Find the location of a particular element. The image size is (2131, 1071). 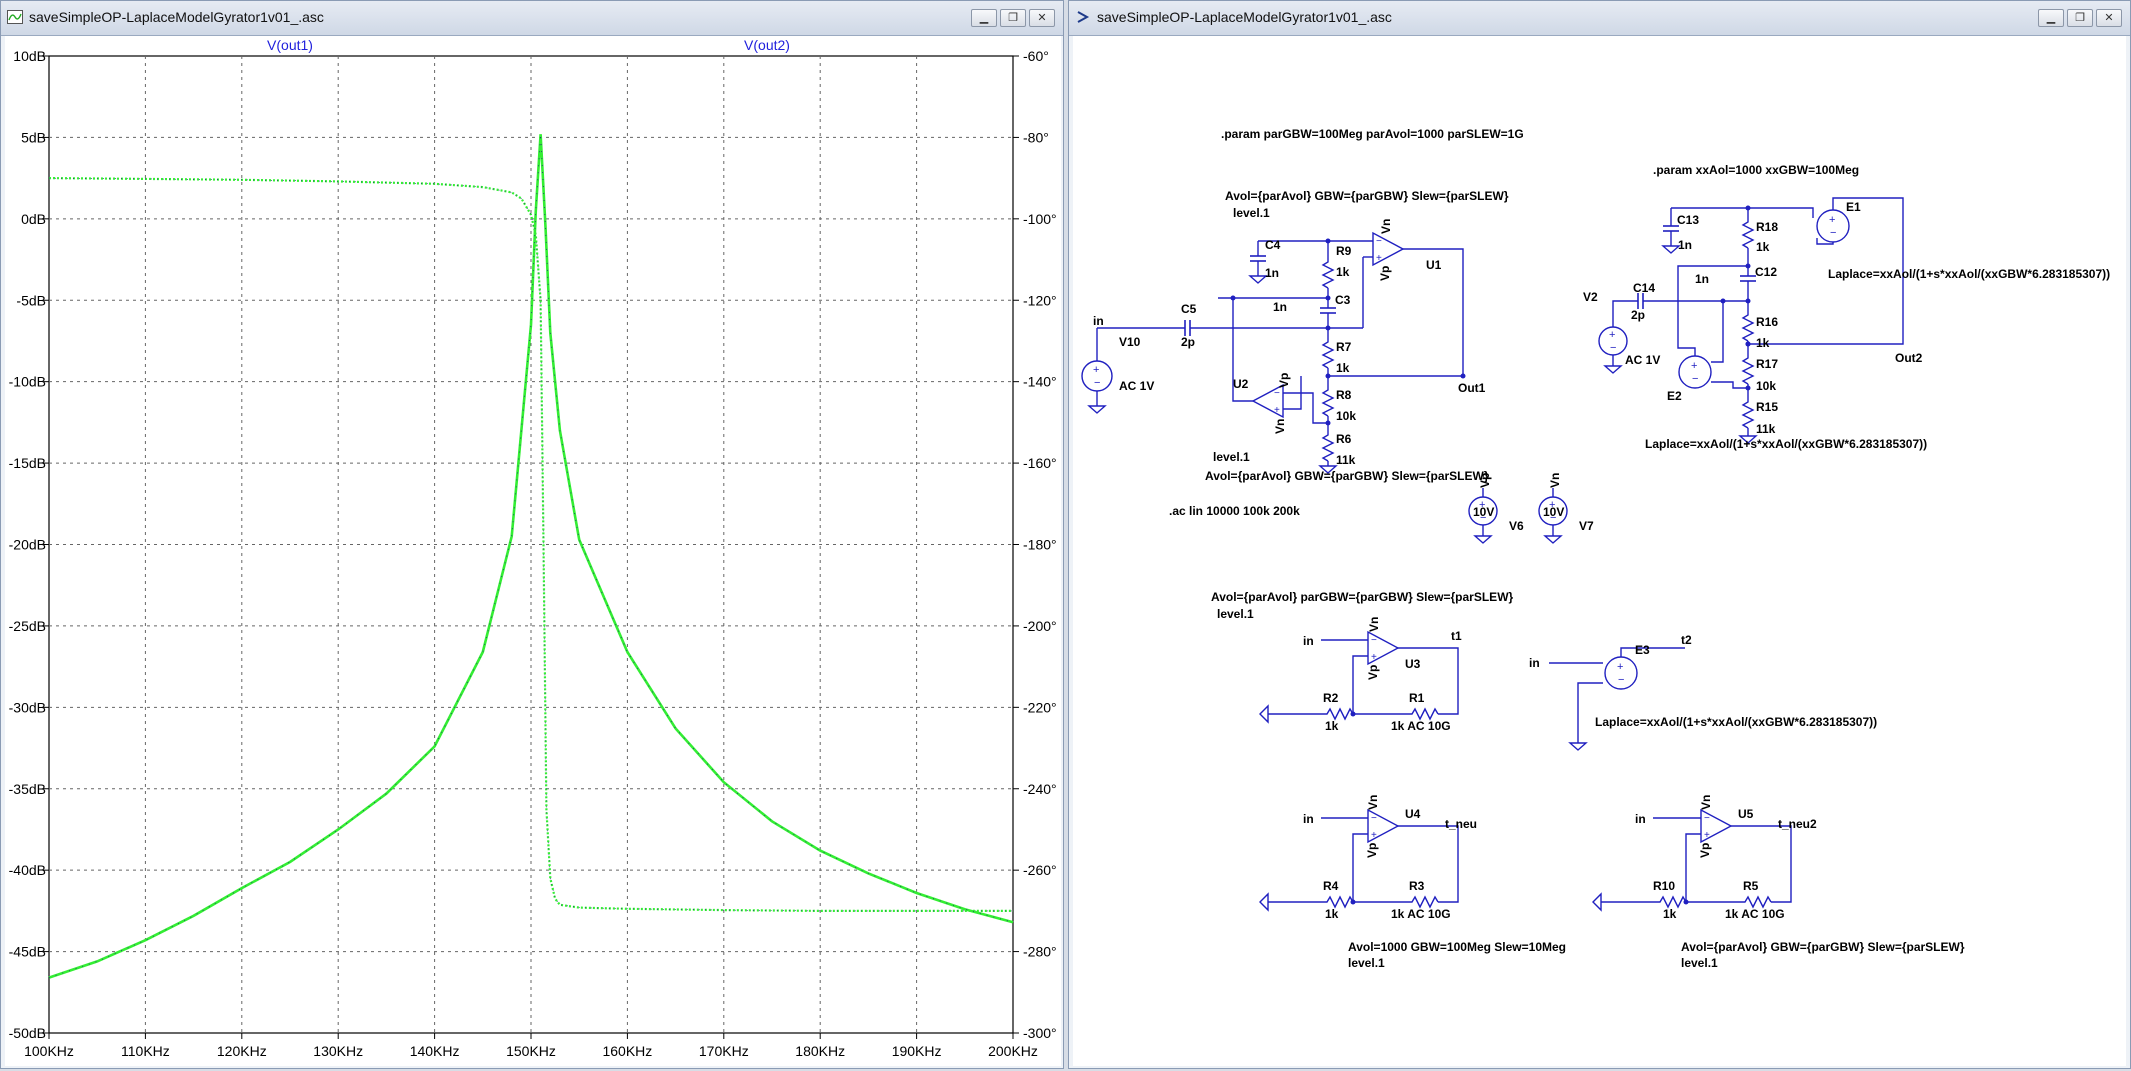

r16-name: R16 is located at coordinates (1767, 322).